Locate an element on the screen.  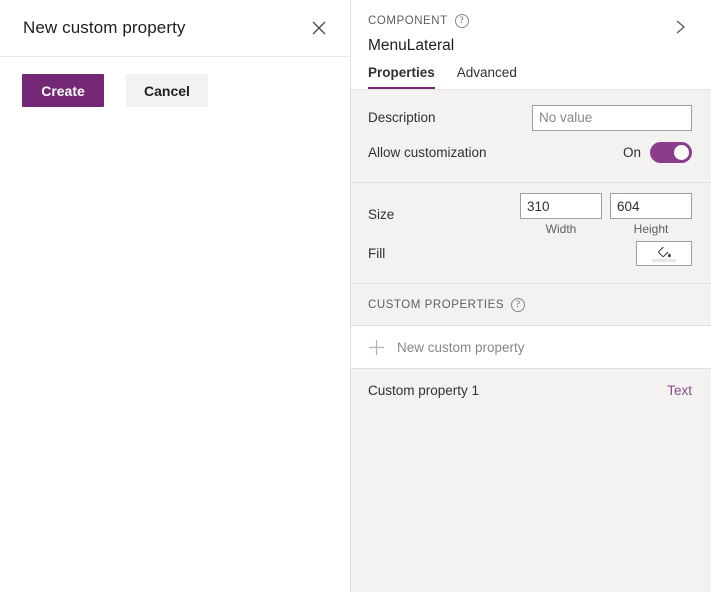
row-fill: Fill is located at coordinates (530, 253).